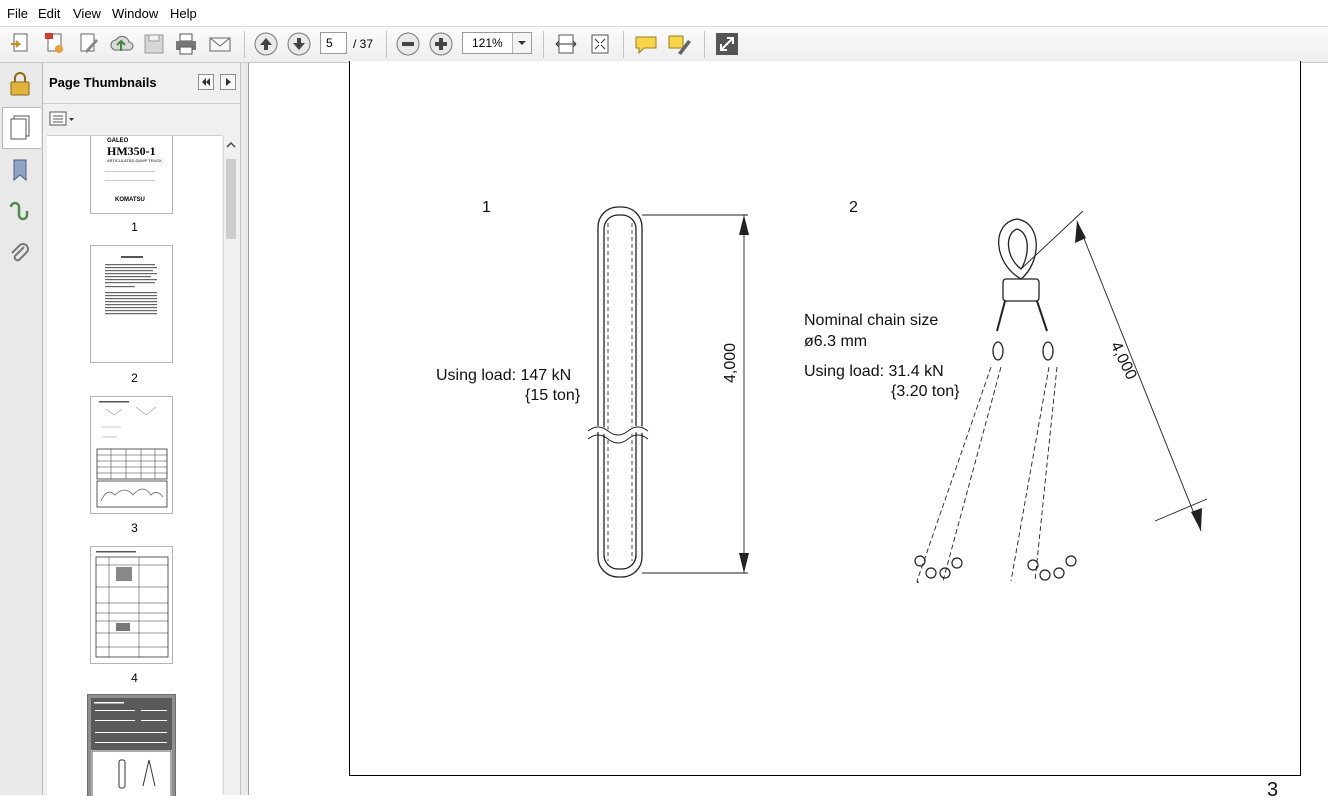  Describe the element at coordinates (134, 528) in the screenshot. I see `thumbnail-label: 3` at that location.